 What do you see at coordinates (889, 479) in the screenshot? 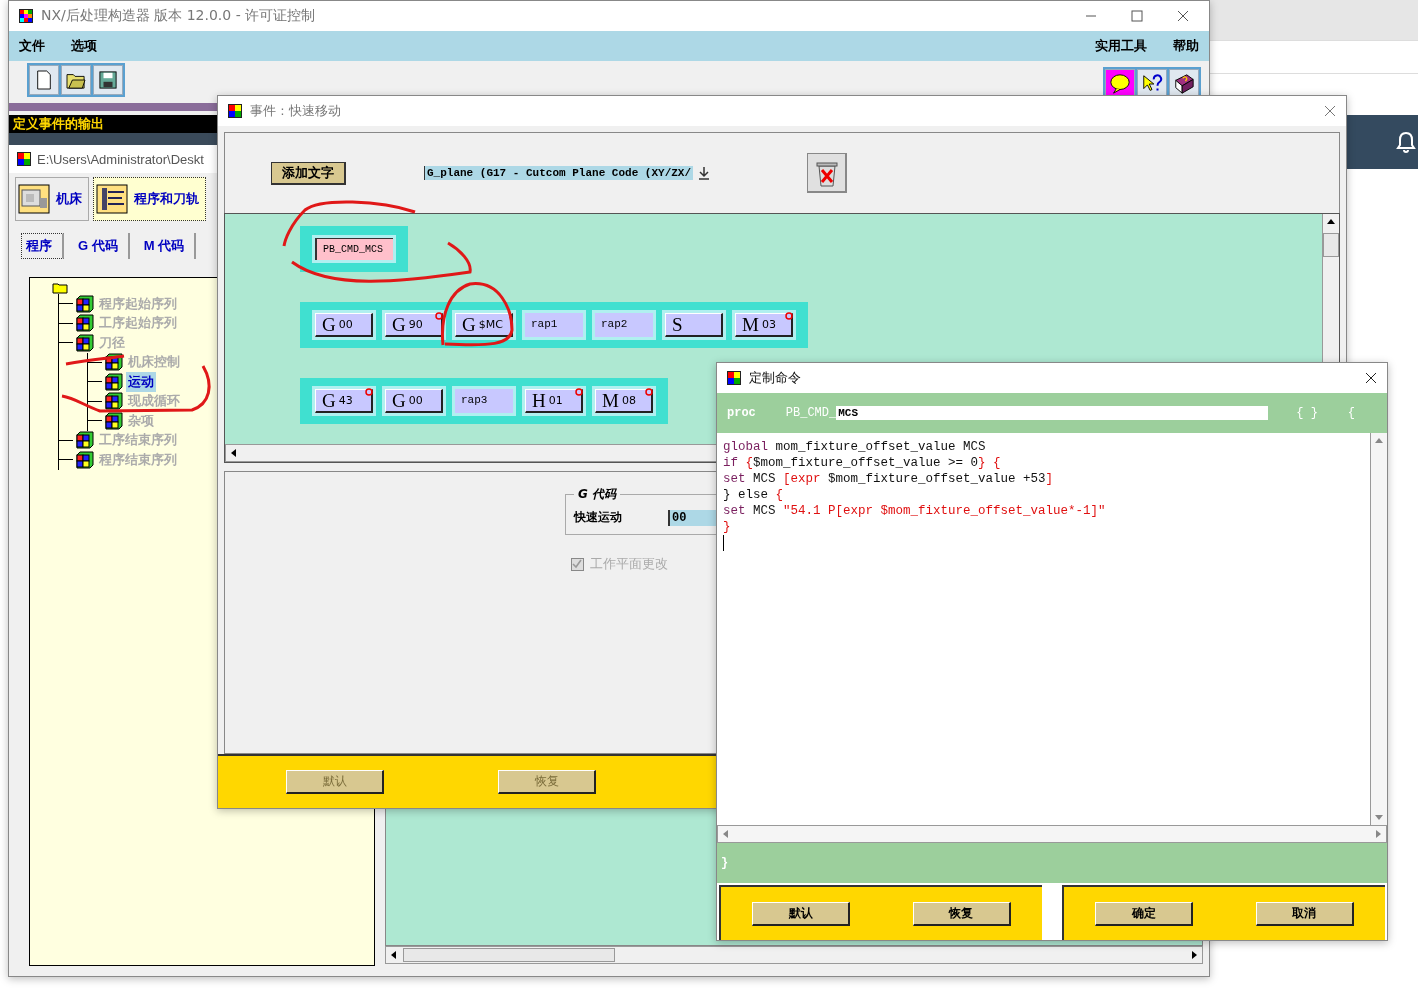
I see `code-line: set MCS [expr $mom_fixture_offset_value +53]` at bounding box center [889, 479].